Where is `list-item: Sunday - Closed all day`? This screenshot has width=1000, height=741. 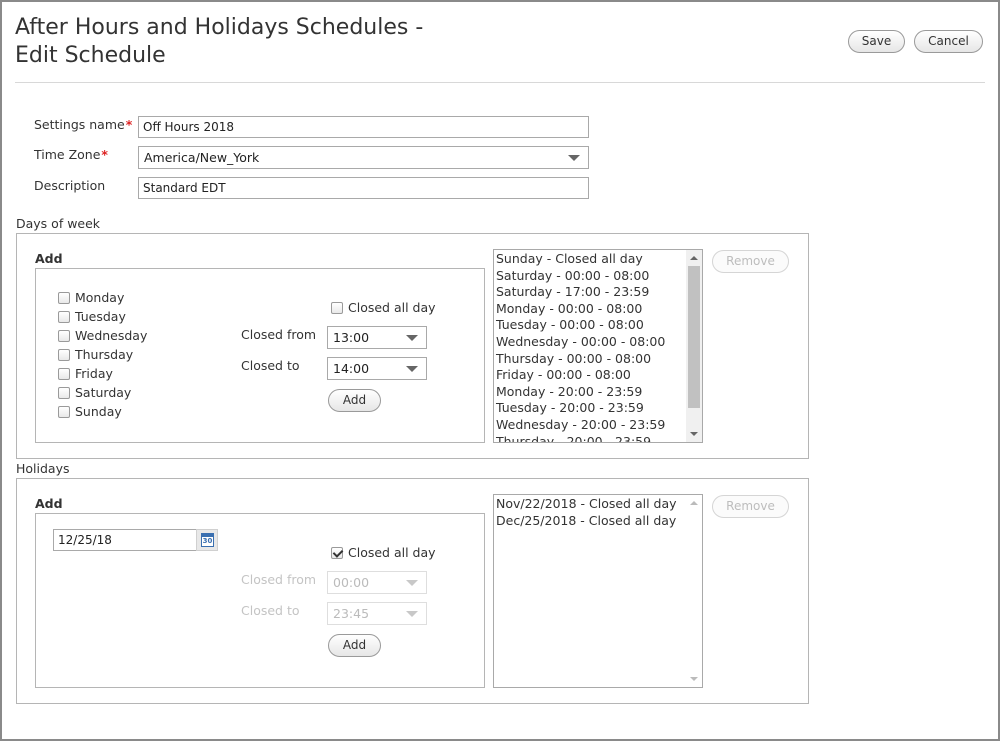 list-item: Sunday - Closed all day is located at coordinates (590, 259).